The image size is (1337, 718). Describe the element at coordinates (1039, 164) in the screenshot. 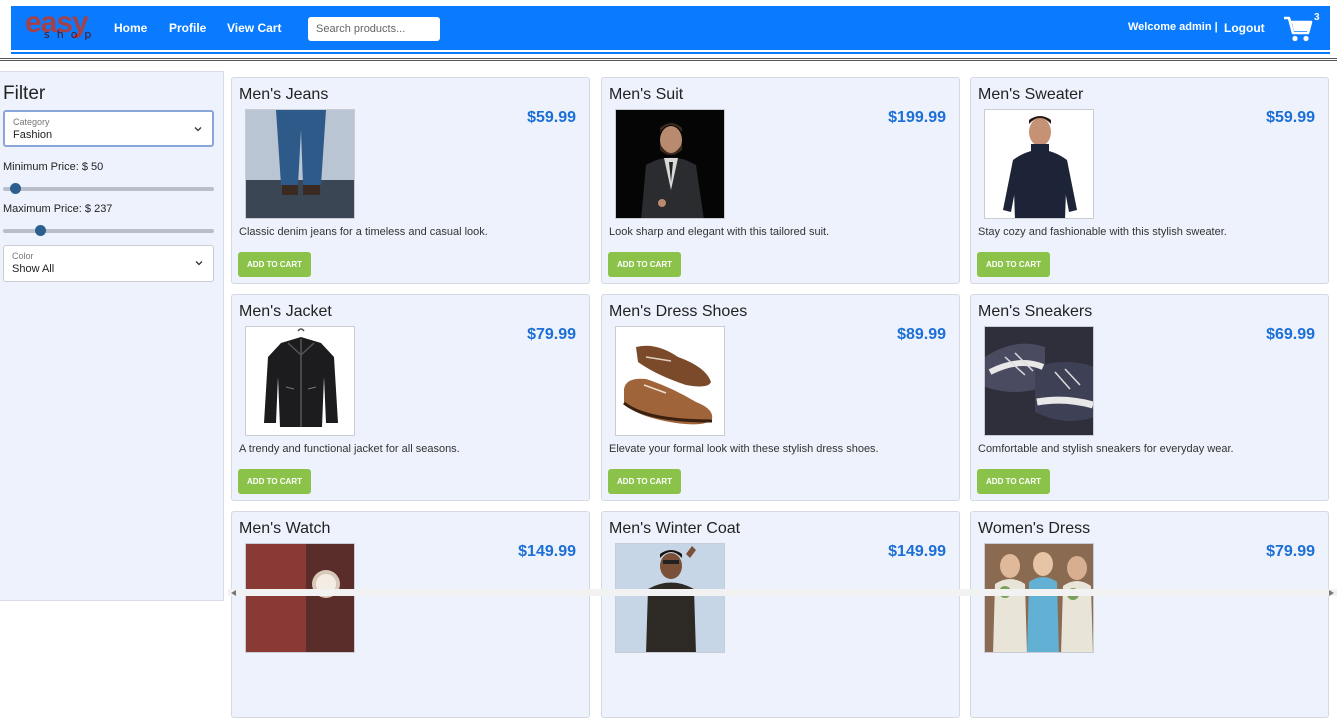

I see `product-image-sweater` at that location.